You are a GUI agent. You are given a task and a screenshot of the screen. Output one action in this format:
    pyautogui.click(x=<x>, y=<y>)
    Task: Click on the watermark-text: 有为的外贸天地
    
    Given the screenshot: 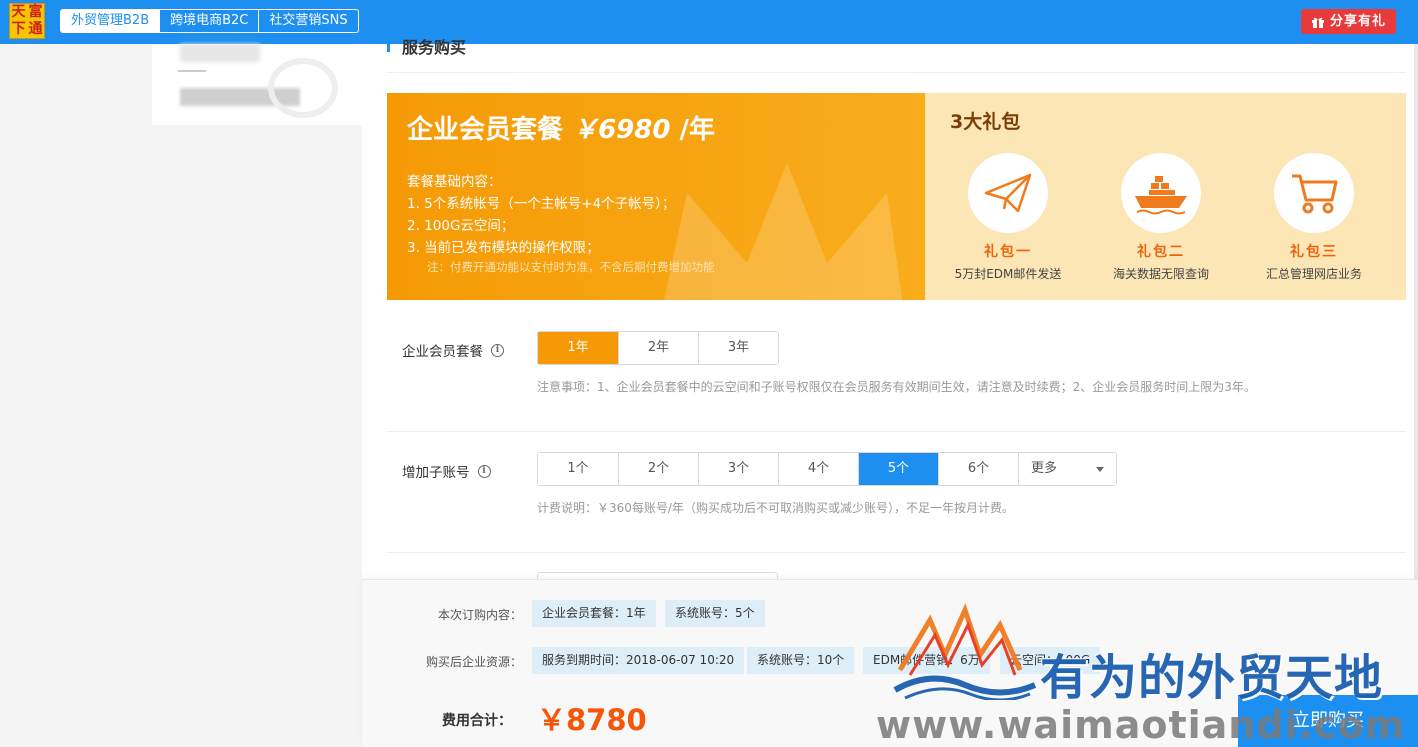 What is the action you would take?
    pyautogui.click(x=1212, y=678)
    